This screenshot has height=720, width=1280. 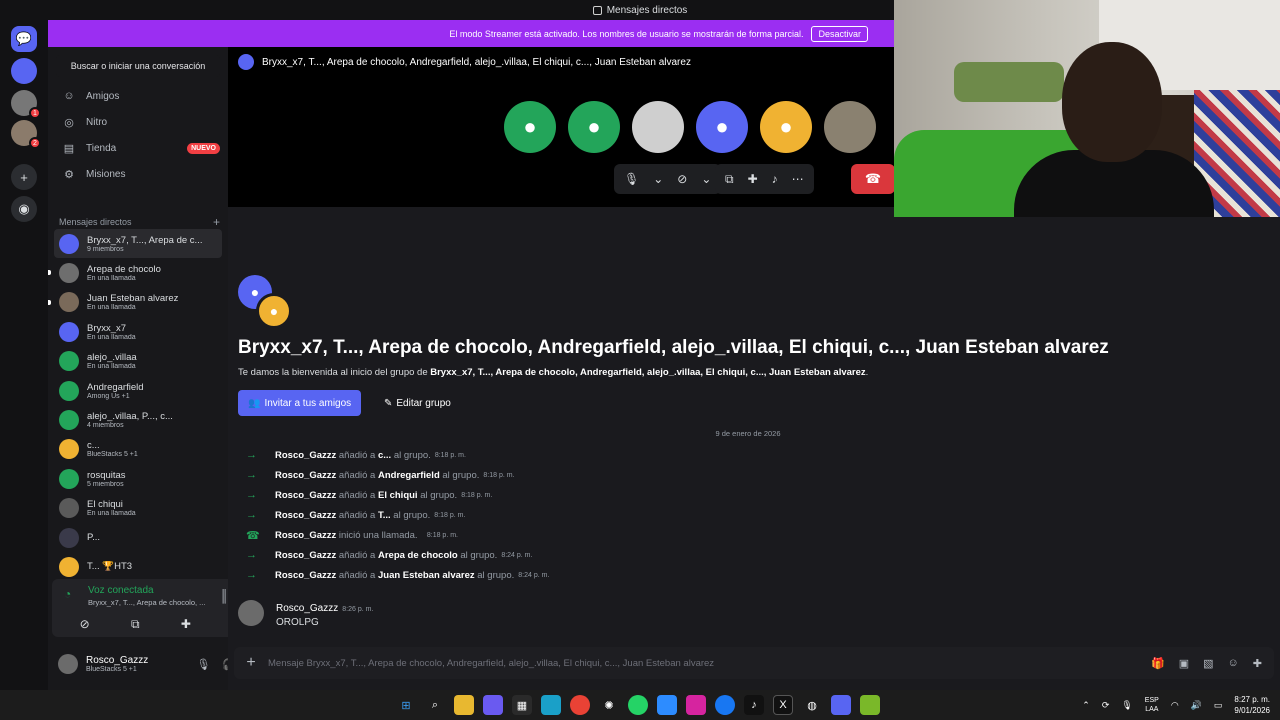 What do you see at coordinates (121, 590) in the screenshot?
I see `voice-status: Voz conectada` at bounding box center [121, 590].